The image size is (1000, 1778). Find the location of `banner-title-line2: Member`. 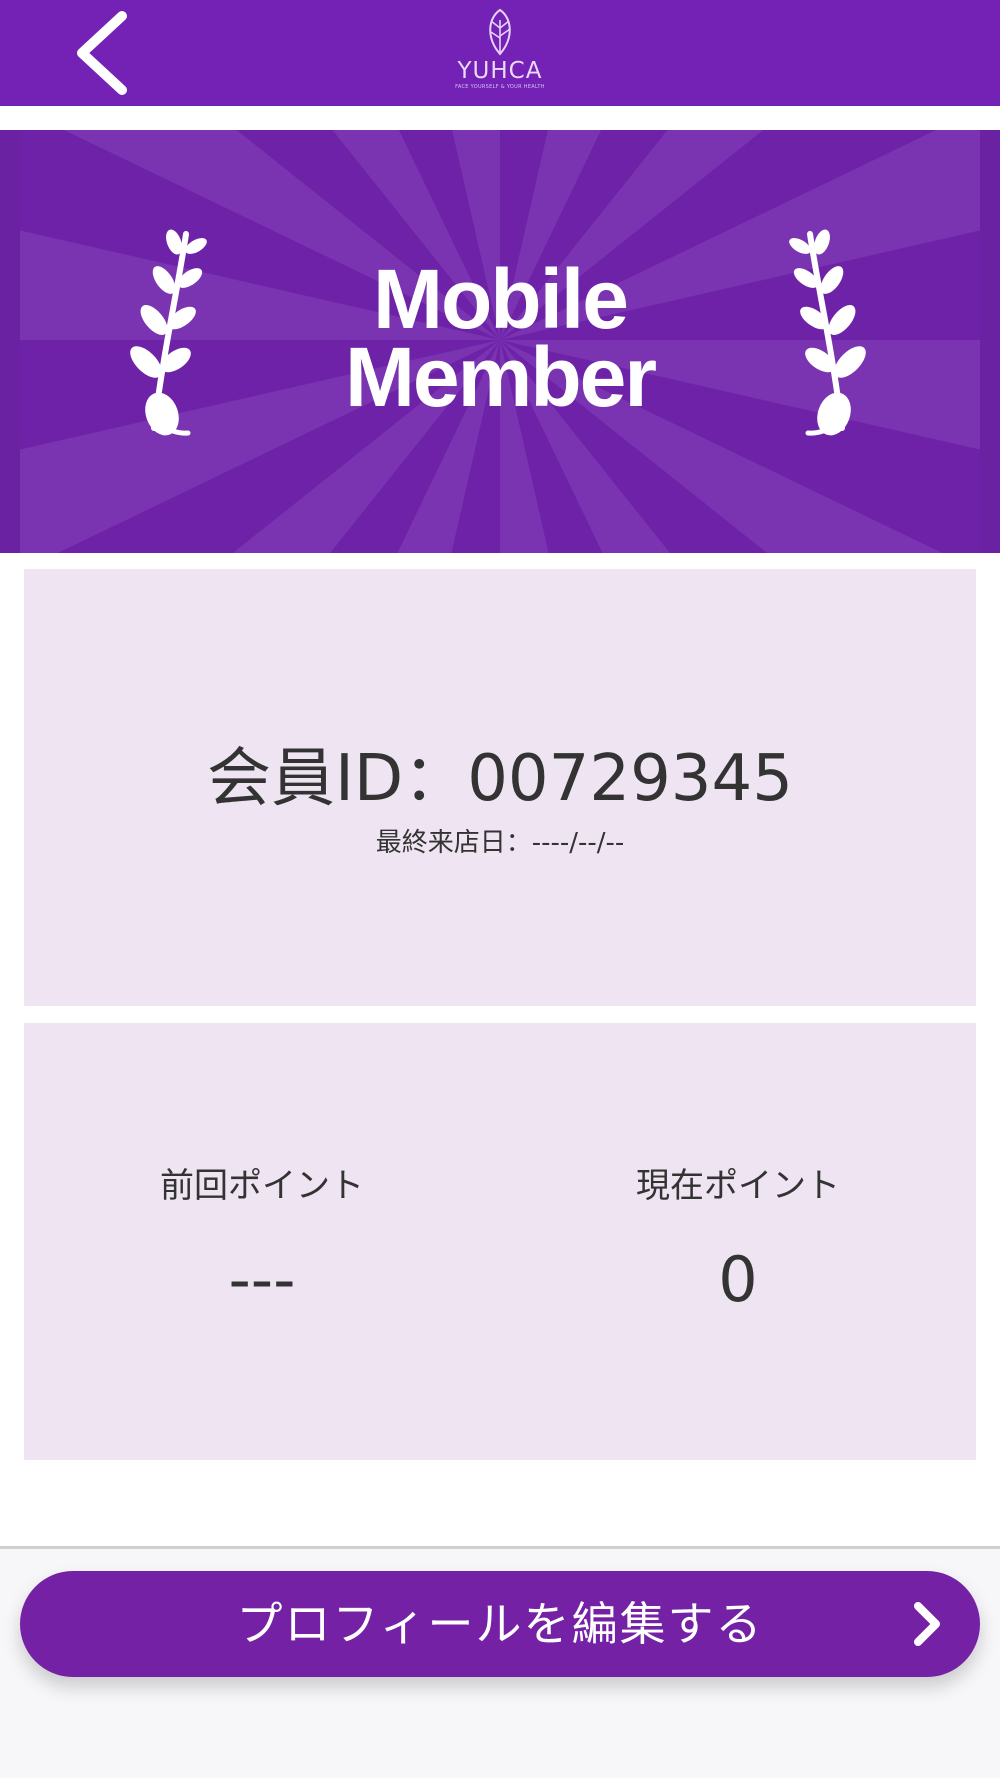

banner-title-line2: Member is located at coordinates (500, 377).